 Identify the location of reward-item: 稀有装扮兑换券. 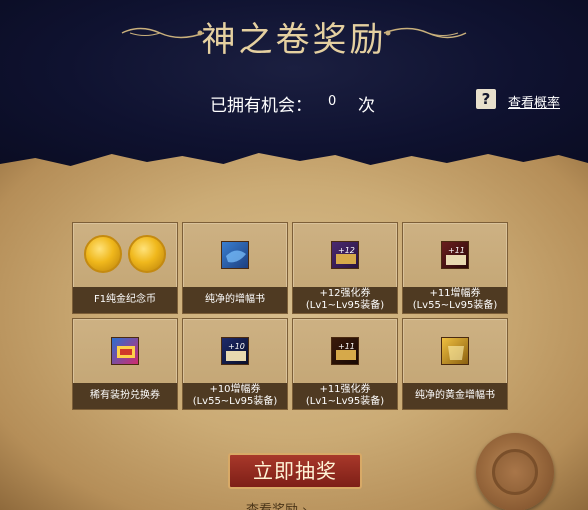
(125, 364).